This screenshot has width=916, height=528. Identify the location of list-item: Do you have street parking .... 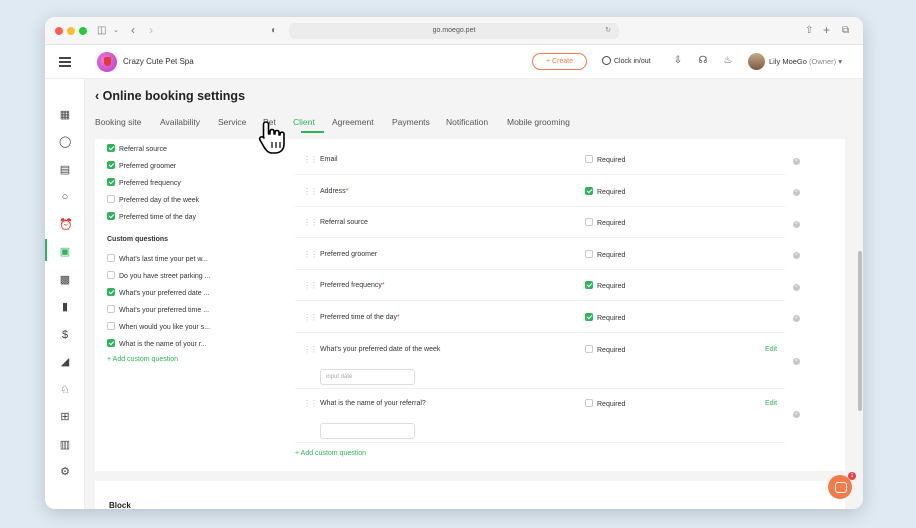
(158, 277).